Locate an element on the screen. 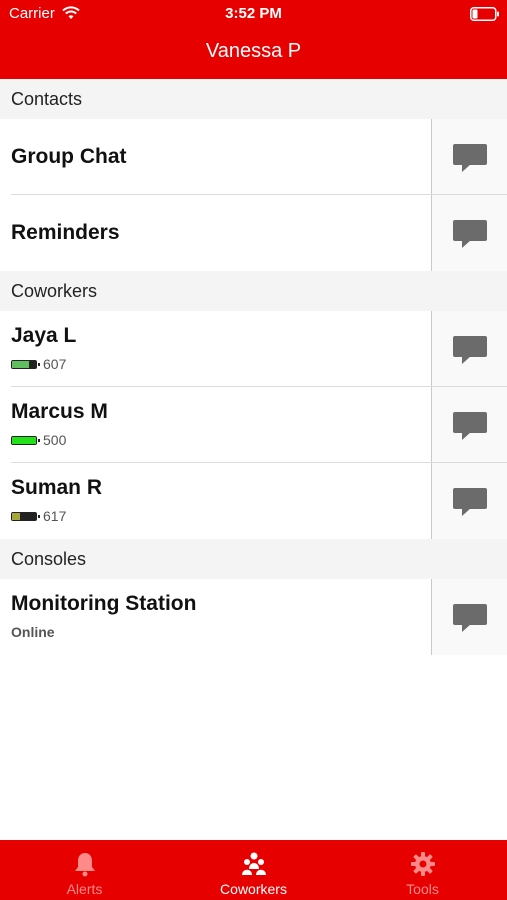 This screenshot has width=507, height=900. tab-tools: Tools is located at coordinates (422, 870).